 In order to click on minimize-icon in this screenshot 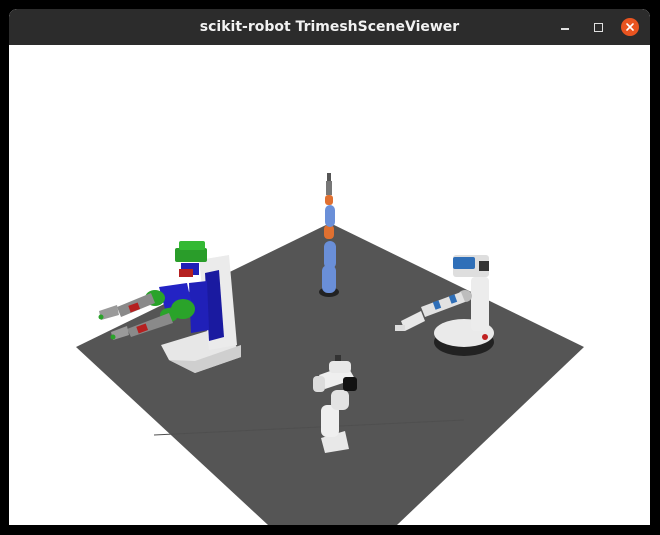, I will do `click(565, 29)`.